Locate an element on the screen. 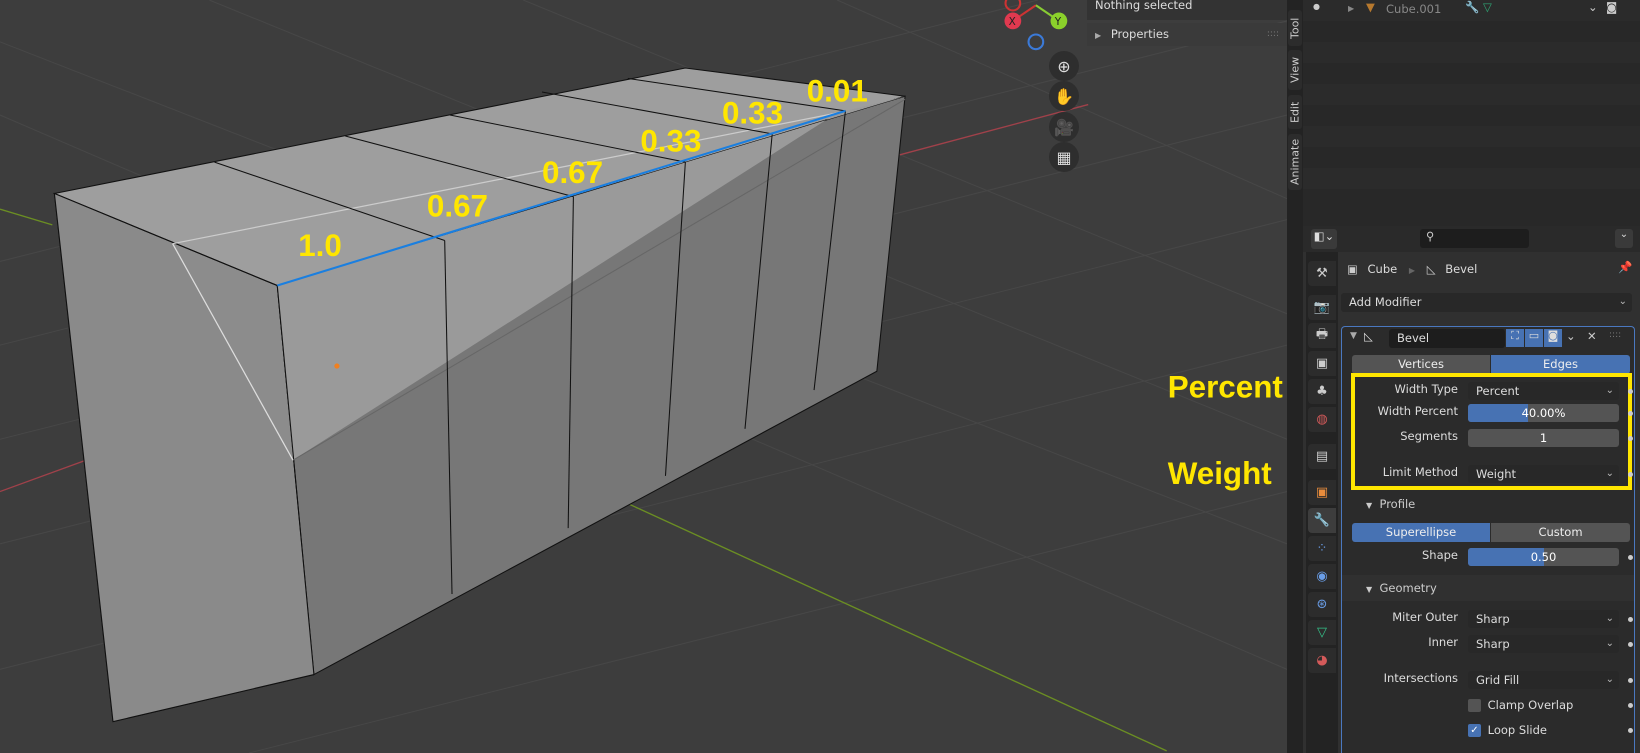 The width and height of the screenshot is (1640, 753). collapse-triangle-icon: ▼ is located at coordinates (1353, 336).